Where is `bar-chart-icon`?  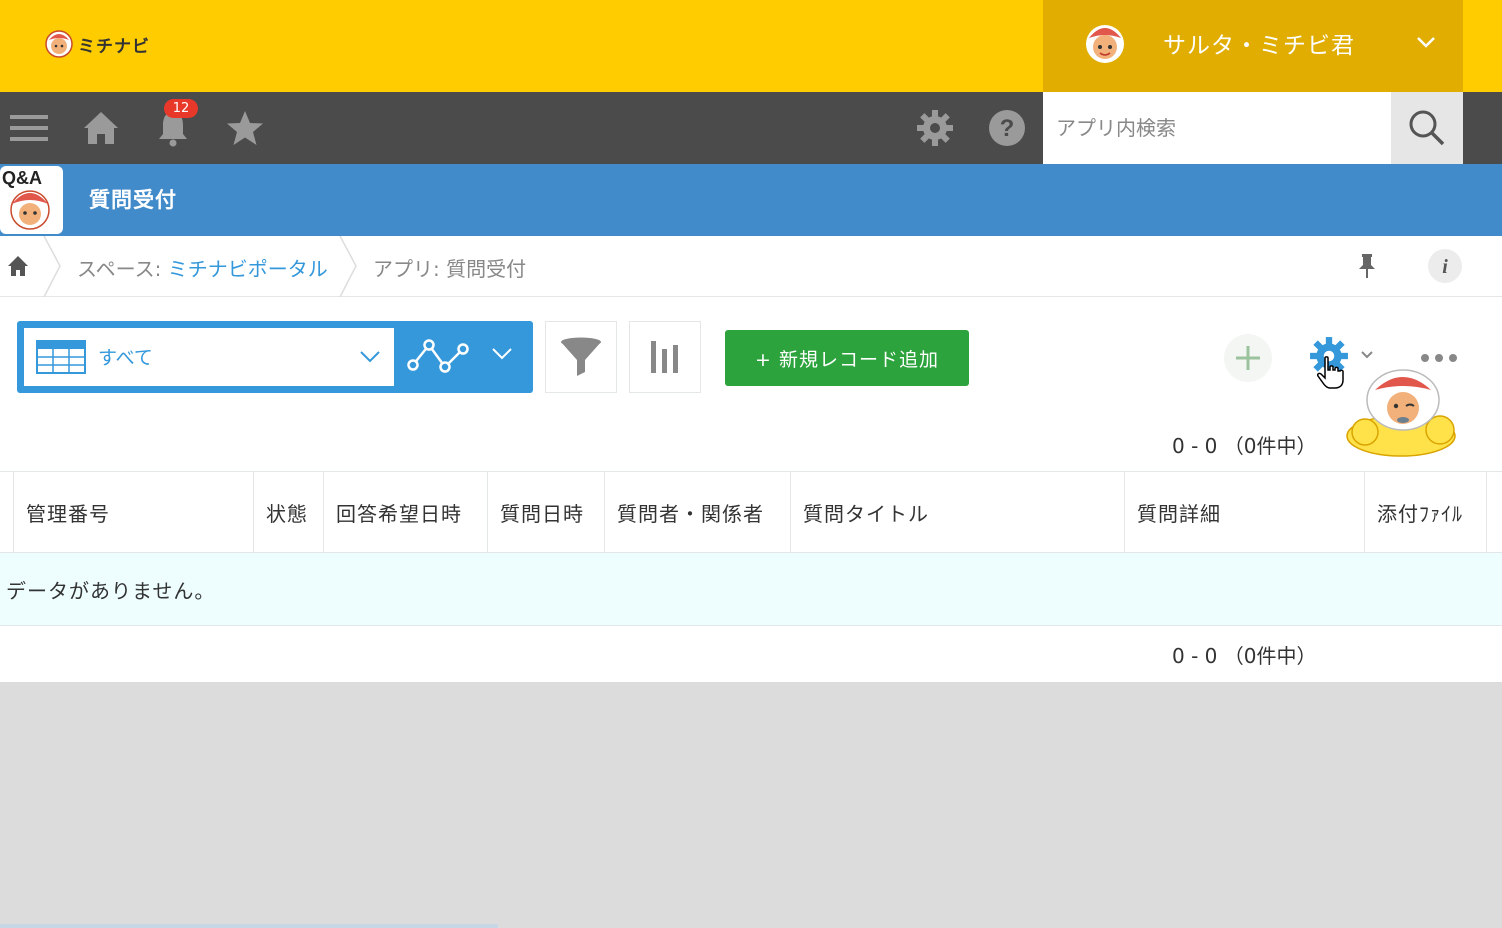
bar-chart-icon is located at coordinates (664, 357).